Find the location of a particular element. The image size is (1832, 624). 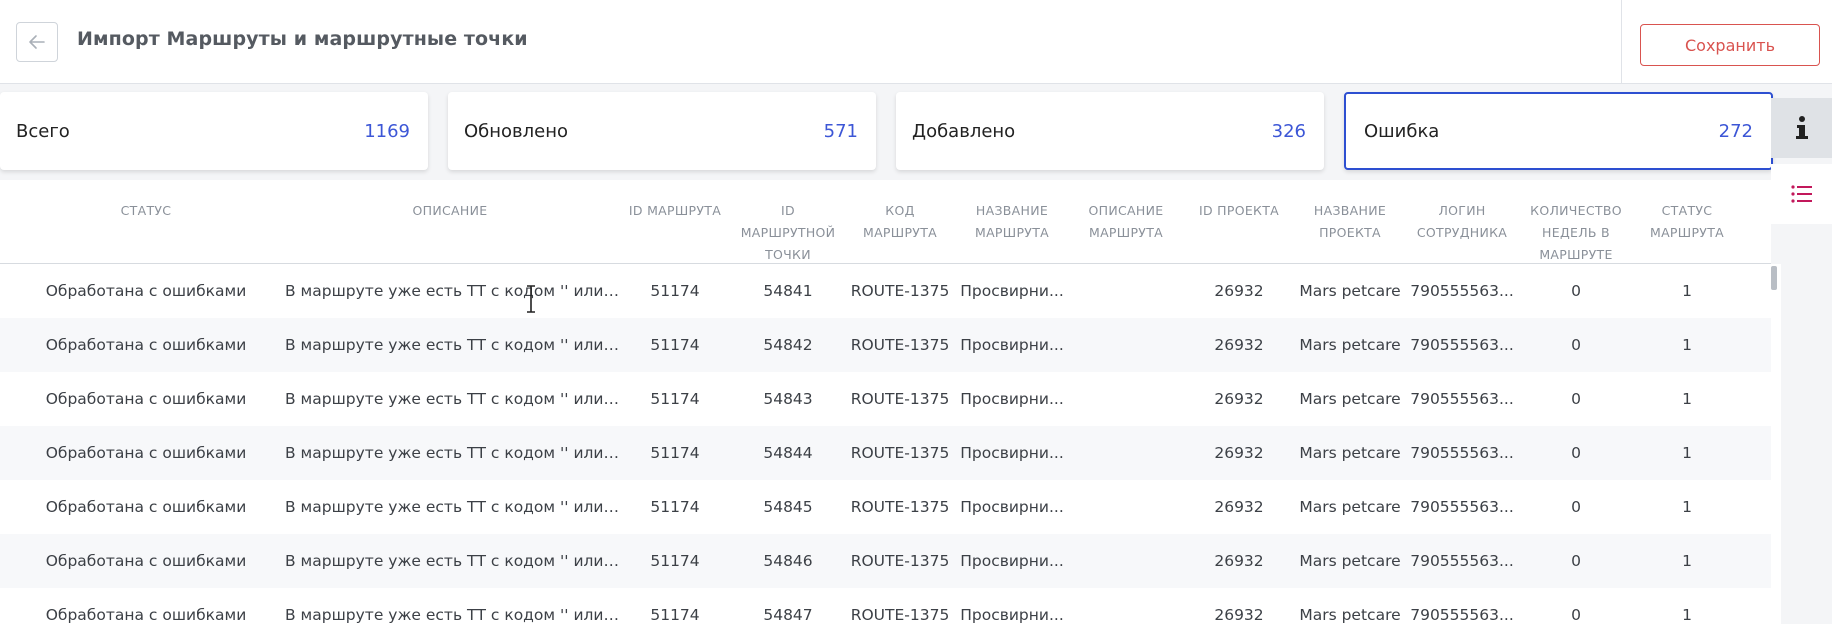

vertical-scrollbar-thumb is located at coordinates (1774, 278).